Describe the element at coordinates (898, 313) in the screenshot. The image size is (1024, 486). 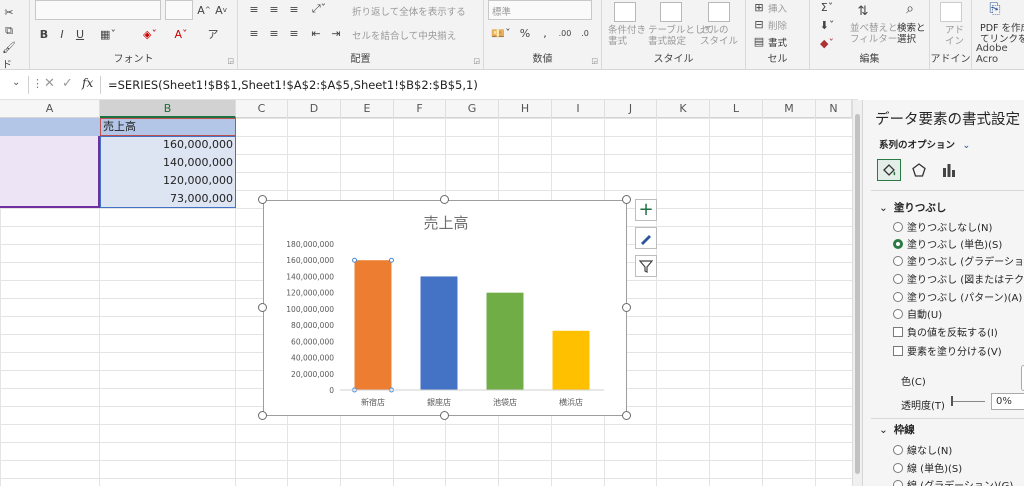
I see `radio-fill-auto` at that location.